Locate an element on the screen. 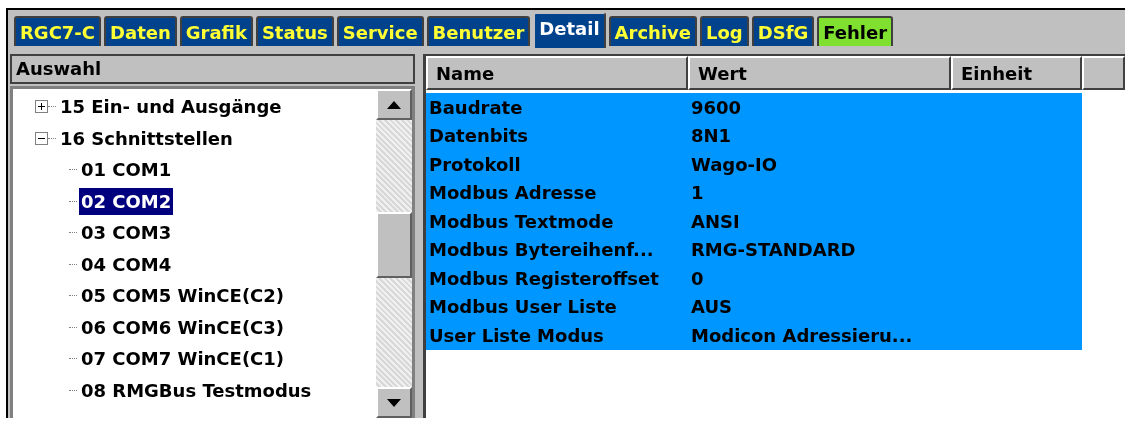  table-cell-text: 0 is located at coordinates (697, 278).